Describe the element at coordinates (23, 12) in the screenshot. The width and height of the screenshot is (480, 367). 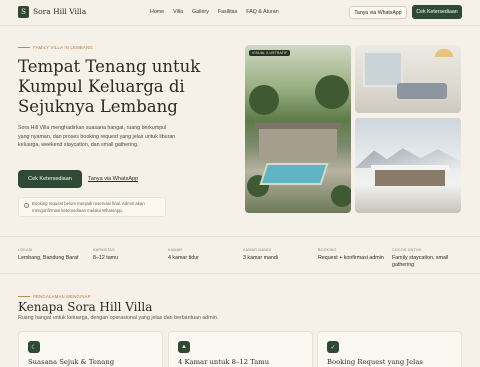
I see `logo-icon: S` at that location.